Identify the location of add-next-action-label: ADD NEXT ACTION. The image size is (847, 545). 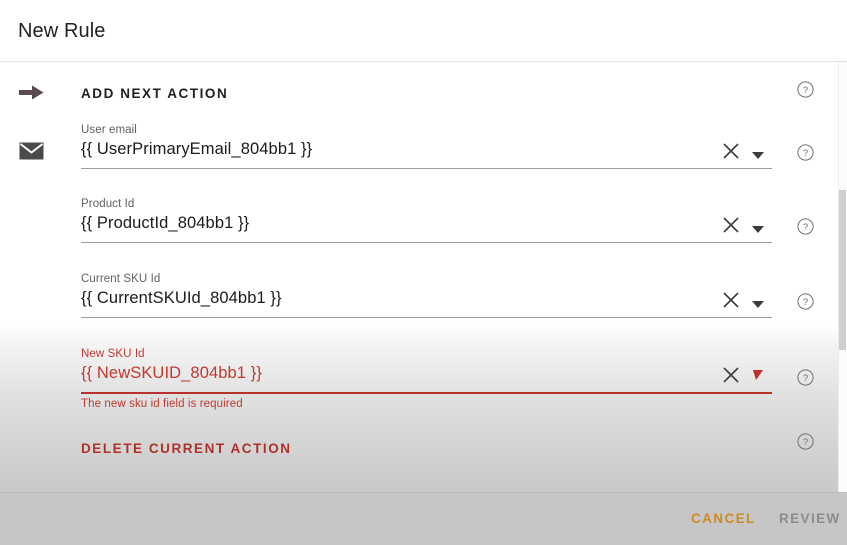
(154, 93).